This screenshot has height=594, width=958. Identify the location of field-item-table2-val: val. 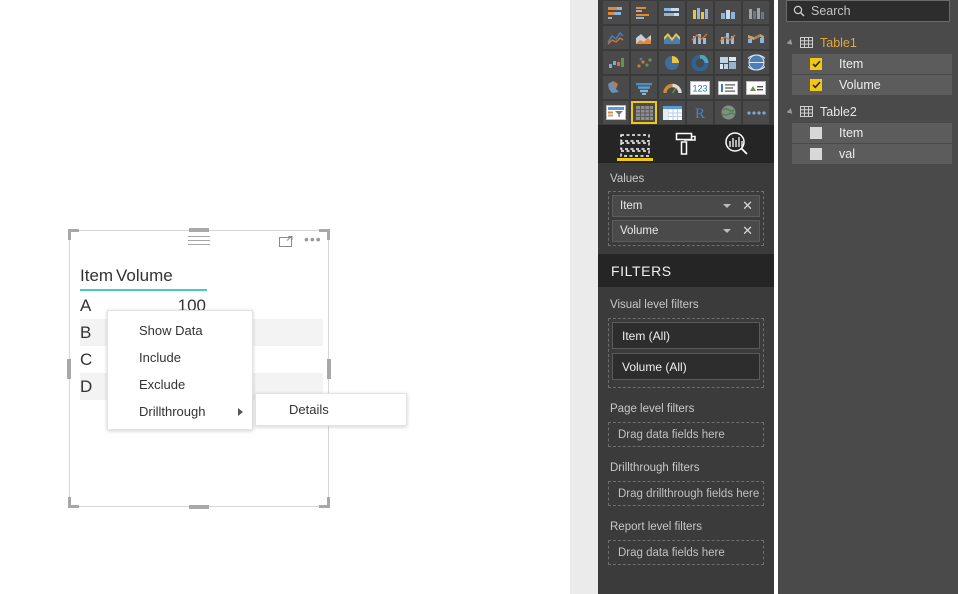
(872, 154).